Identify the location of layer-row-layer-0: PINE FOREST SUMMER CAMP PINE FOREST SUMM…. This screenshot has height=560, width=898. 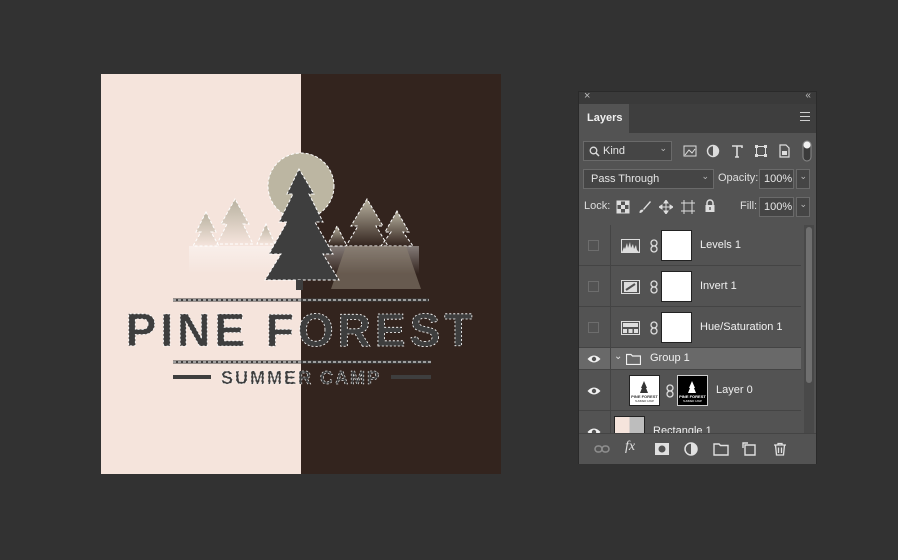
(690, 390).